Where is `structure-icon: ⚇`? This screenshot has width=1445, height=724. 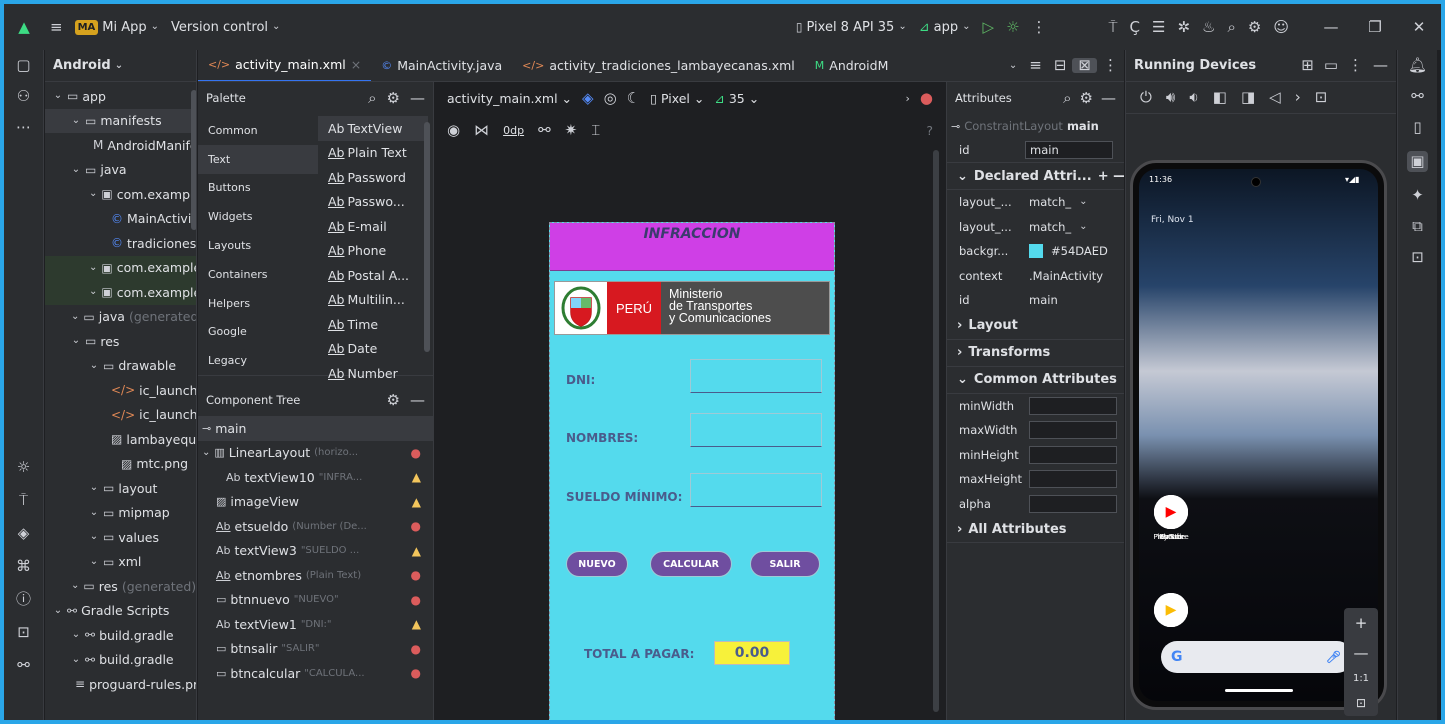
structure-icon: ⚇ is located at coordinates (23, 96).